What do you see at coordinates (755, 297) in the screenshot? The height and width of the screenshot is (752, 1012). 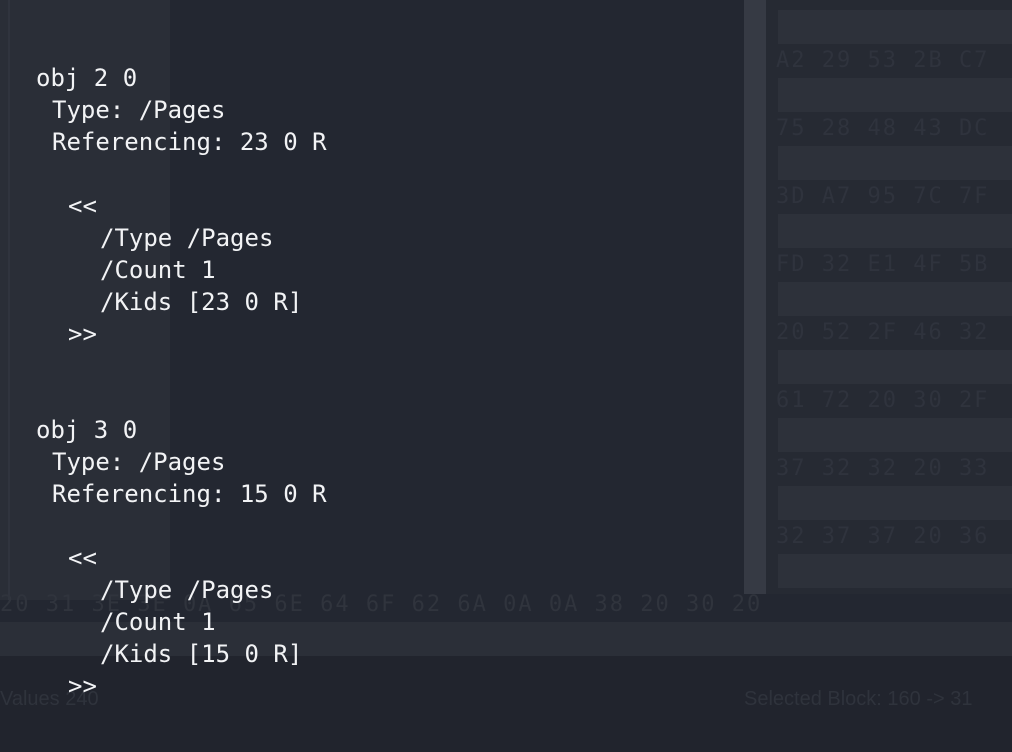 I see `panel-divider` at bounding box center [755, 297].